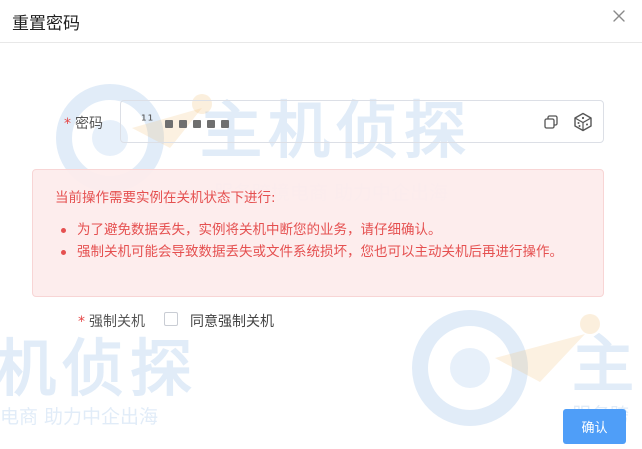 The image size is (642, 449). Describe the element at coordinates (197, 124) in the screenshot. I see `password-masked-value` at that location.